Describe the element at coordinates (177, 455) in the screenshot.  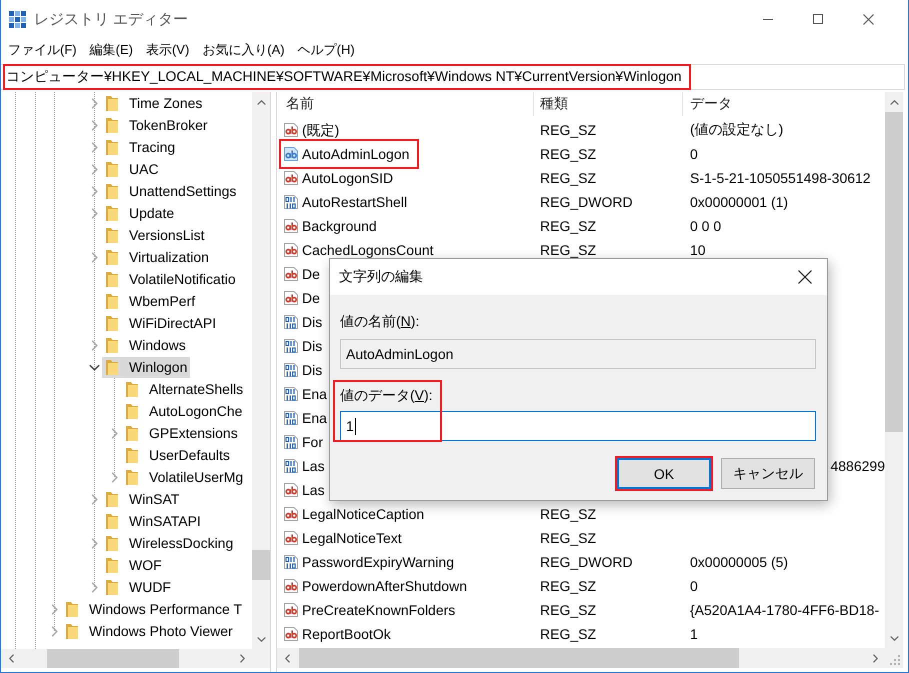
I see `tree-item: UserDefaults` at that location.